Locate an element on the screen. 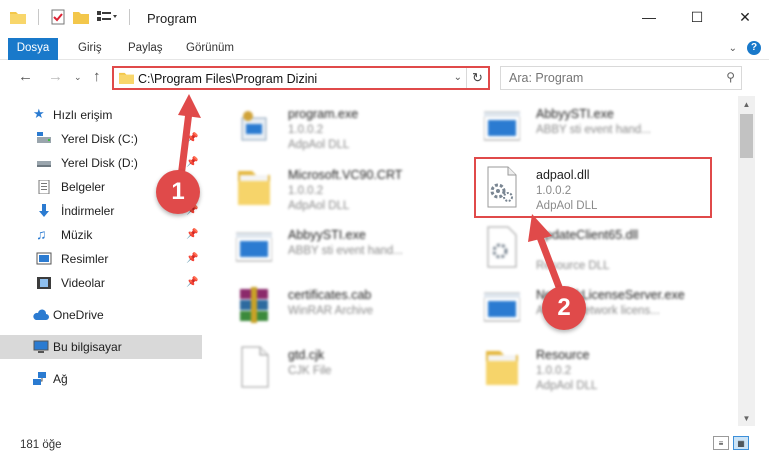 The image size is (769, 476). search-box: ⚲ is located at coordinates (621, 78).